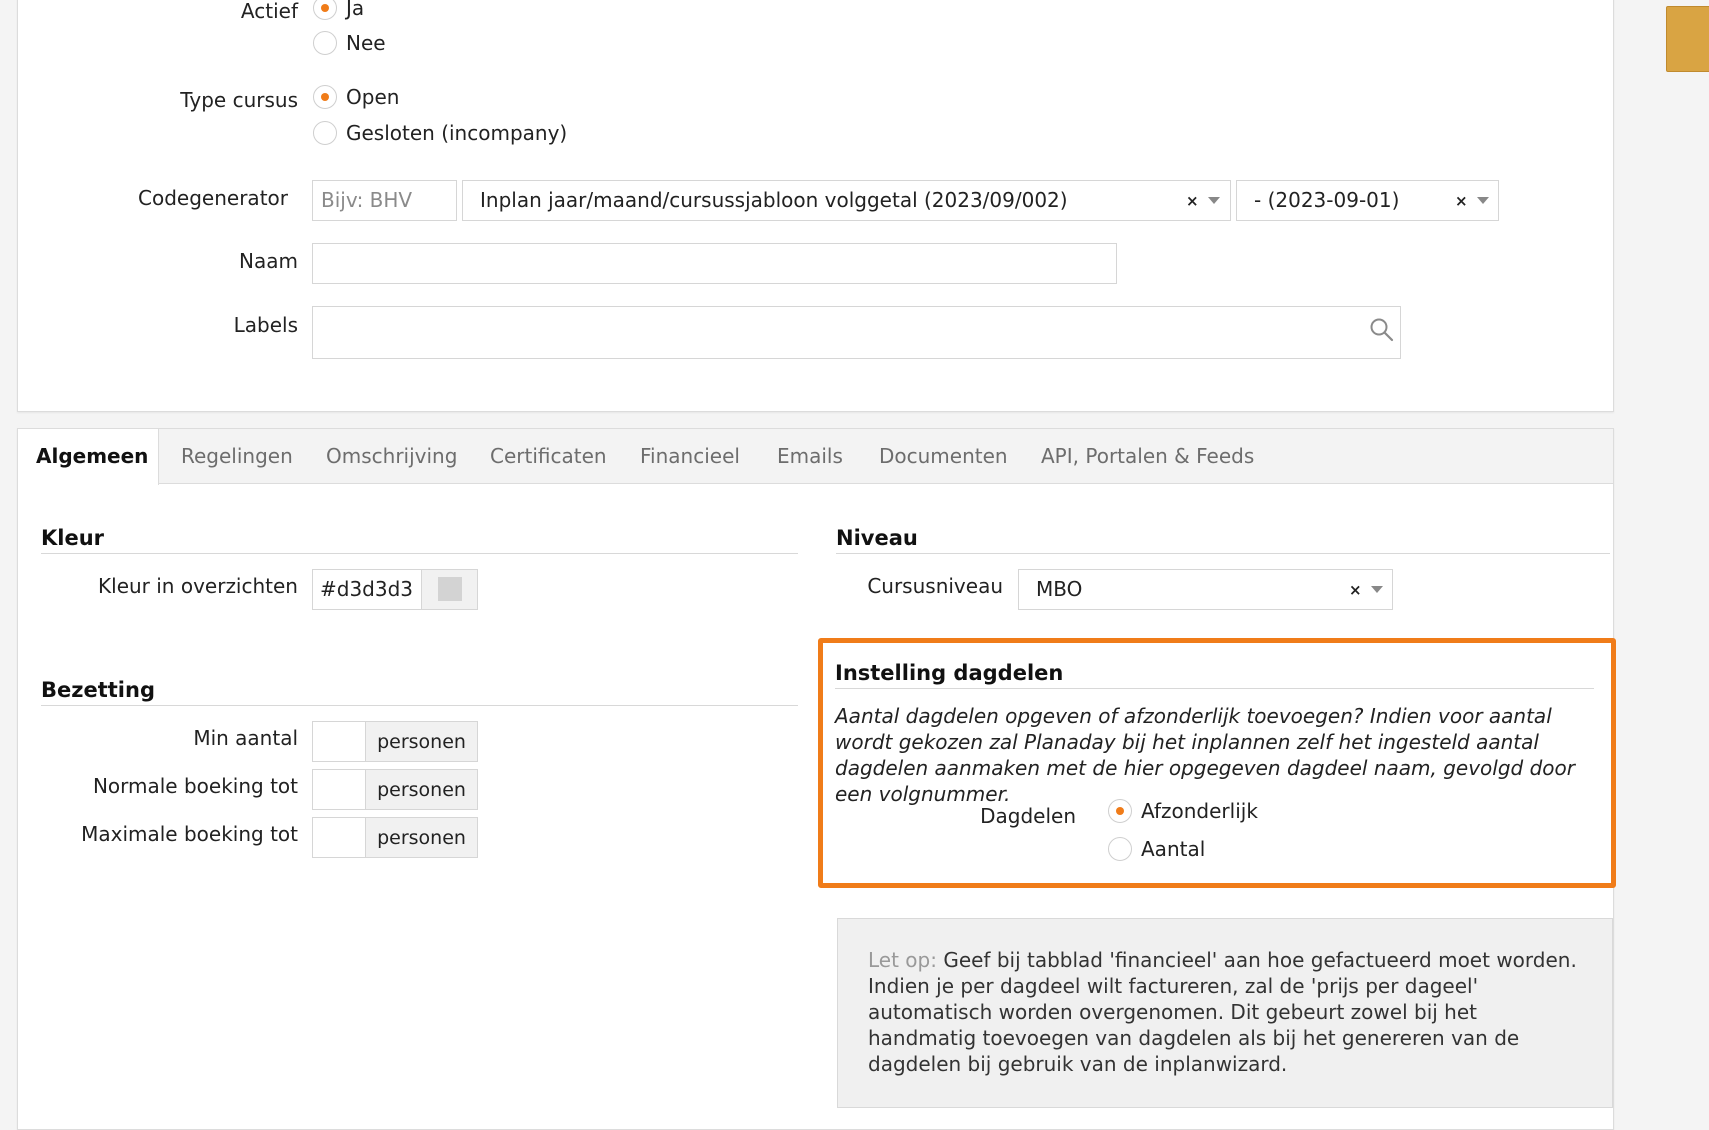 The width and height of the screenshot is (1709, 1130). Describe the element at coordinates (269, 11) in the screenshot. I see `actief-label: Actief` at that location.